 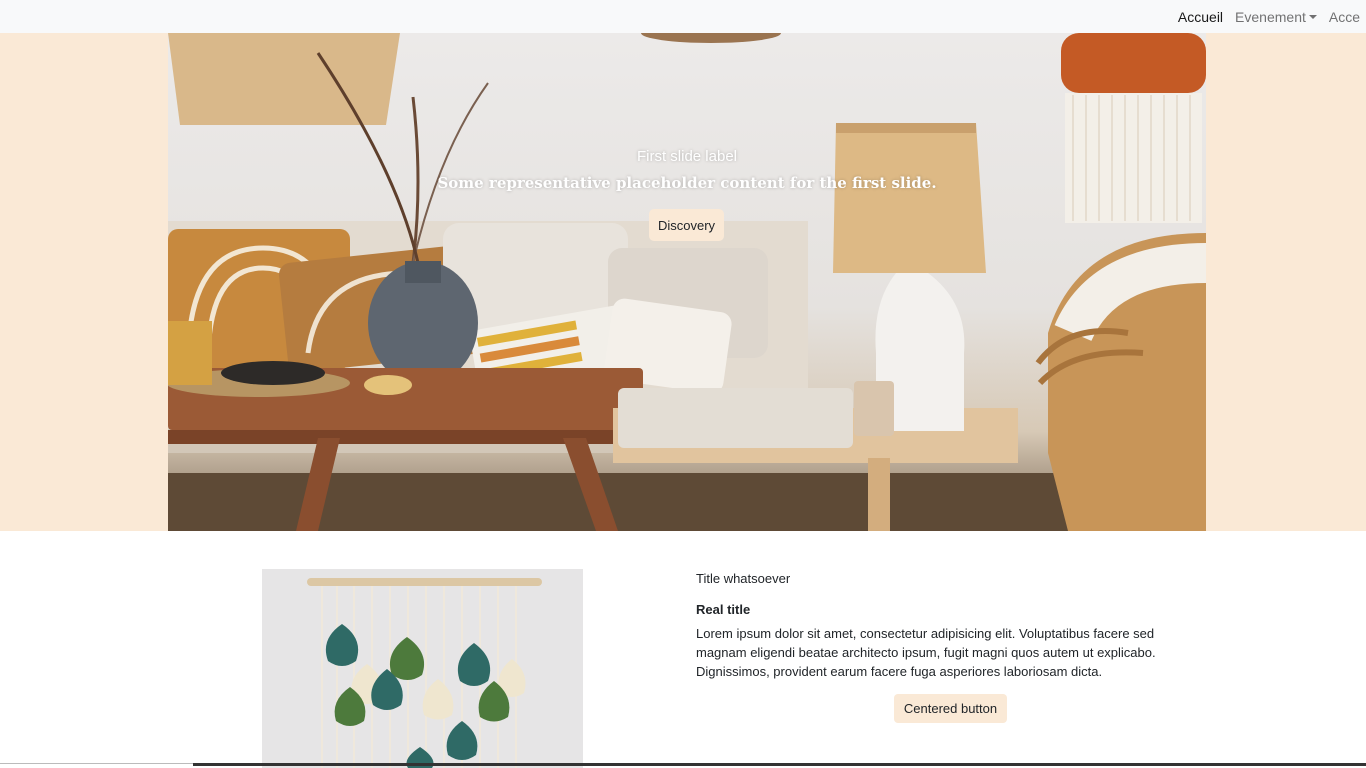 I want to click on feature-subtitle: Title whatsoever, so click(x=743, y=578).